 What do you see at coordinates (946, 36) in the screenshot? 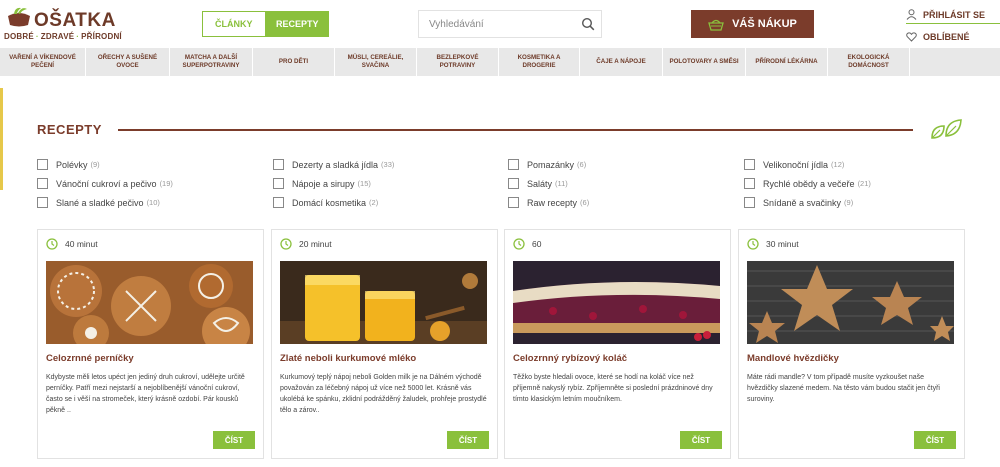
I see `favorites-label: OBLÍBENÉ` at bounding box center [946, 36].